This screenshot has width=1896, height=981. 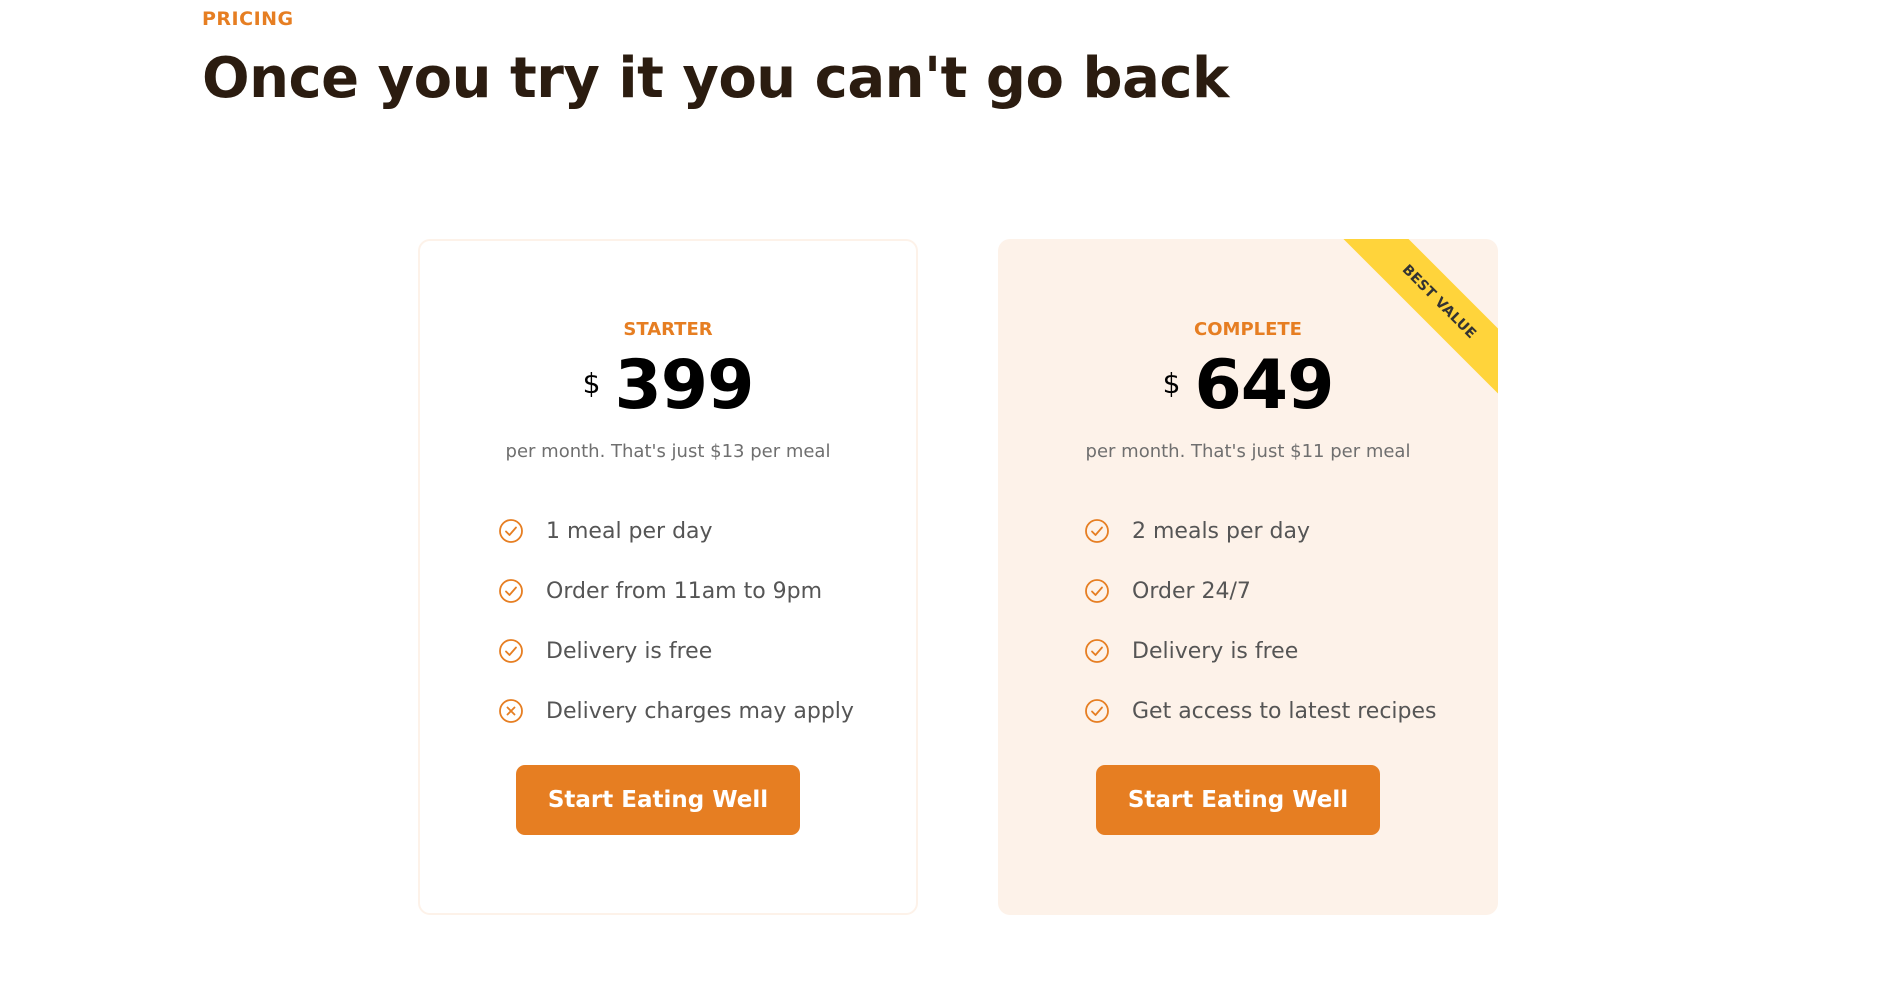 I want to click on price-amount: 399, so click(x=684, y=385).